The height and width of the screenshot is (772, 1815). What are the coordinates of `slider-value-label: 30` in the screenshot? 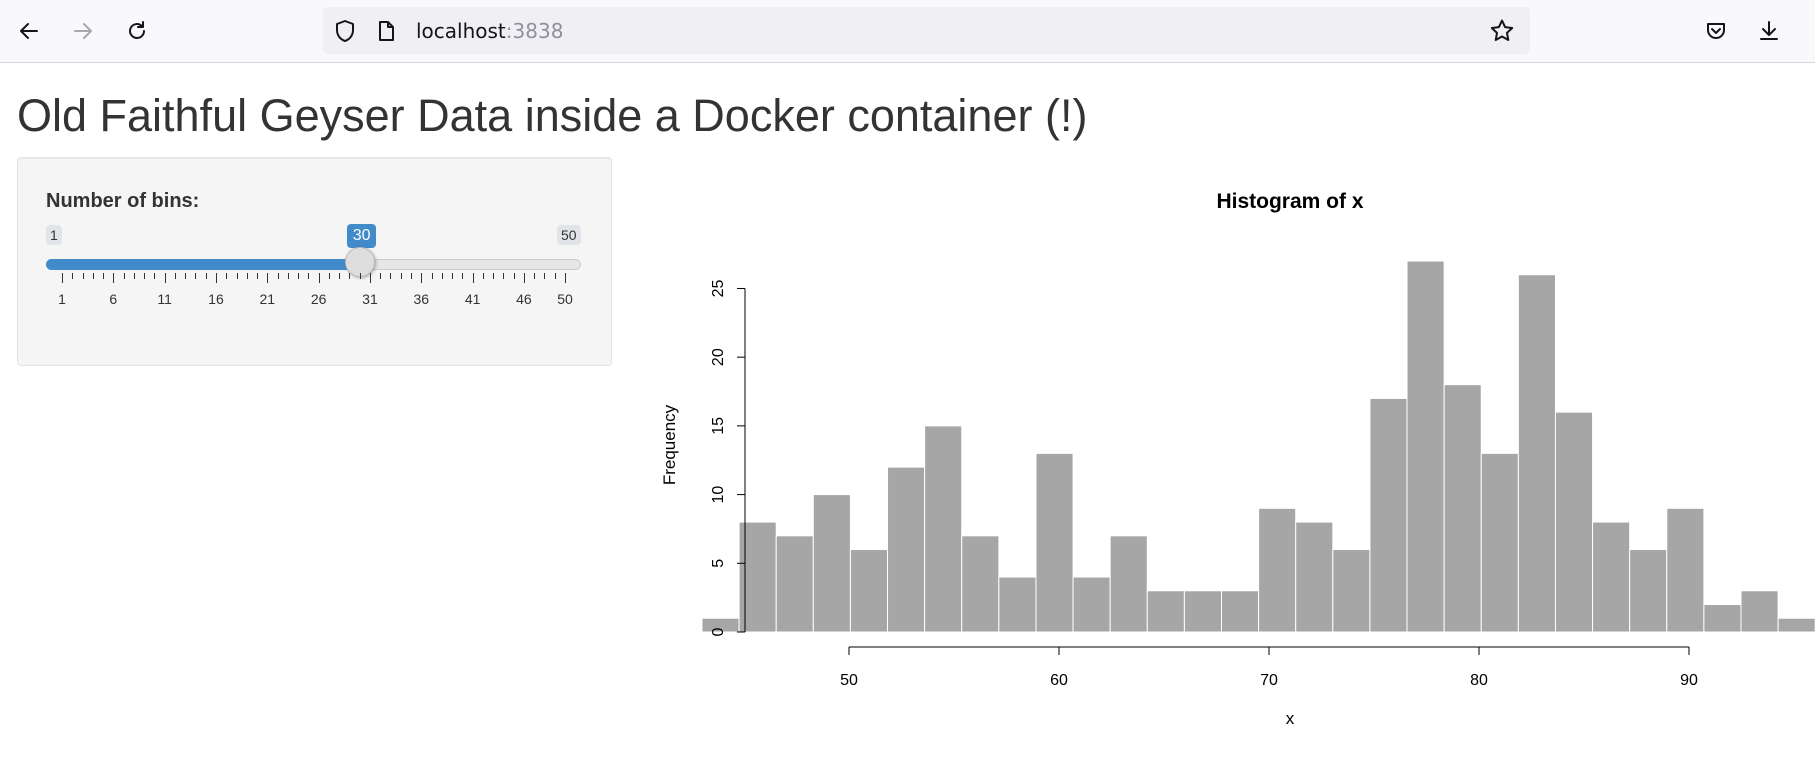 It's located at (361, 236).